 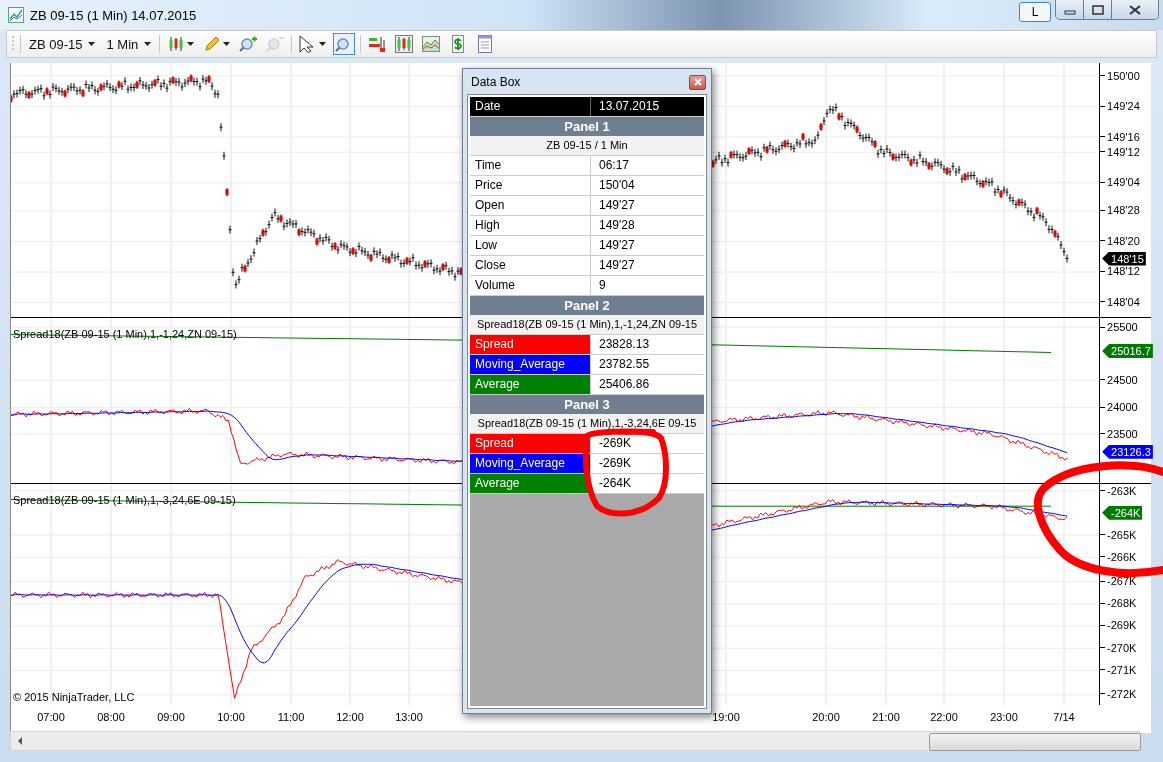 What do you see at coordinates (1120, 151) in the screenshot?
I see `axis-label: 149'12` at bounding box center [1120, 151].